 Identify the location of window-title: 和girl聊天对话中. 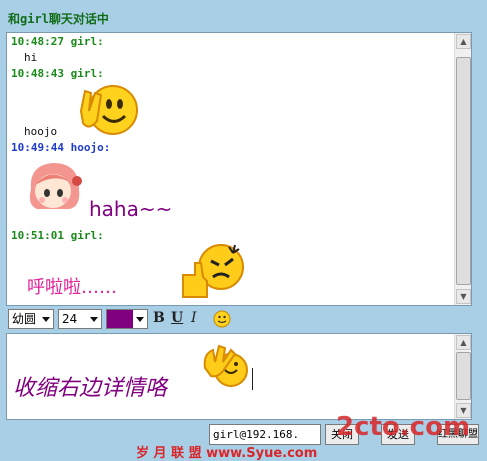
(58, 19).